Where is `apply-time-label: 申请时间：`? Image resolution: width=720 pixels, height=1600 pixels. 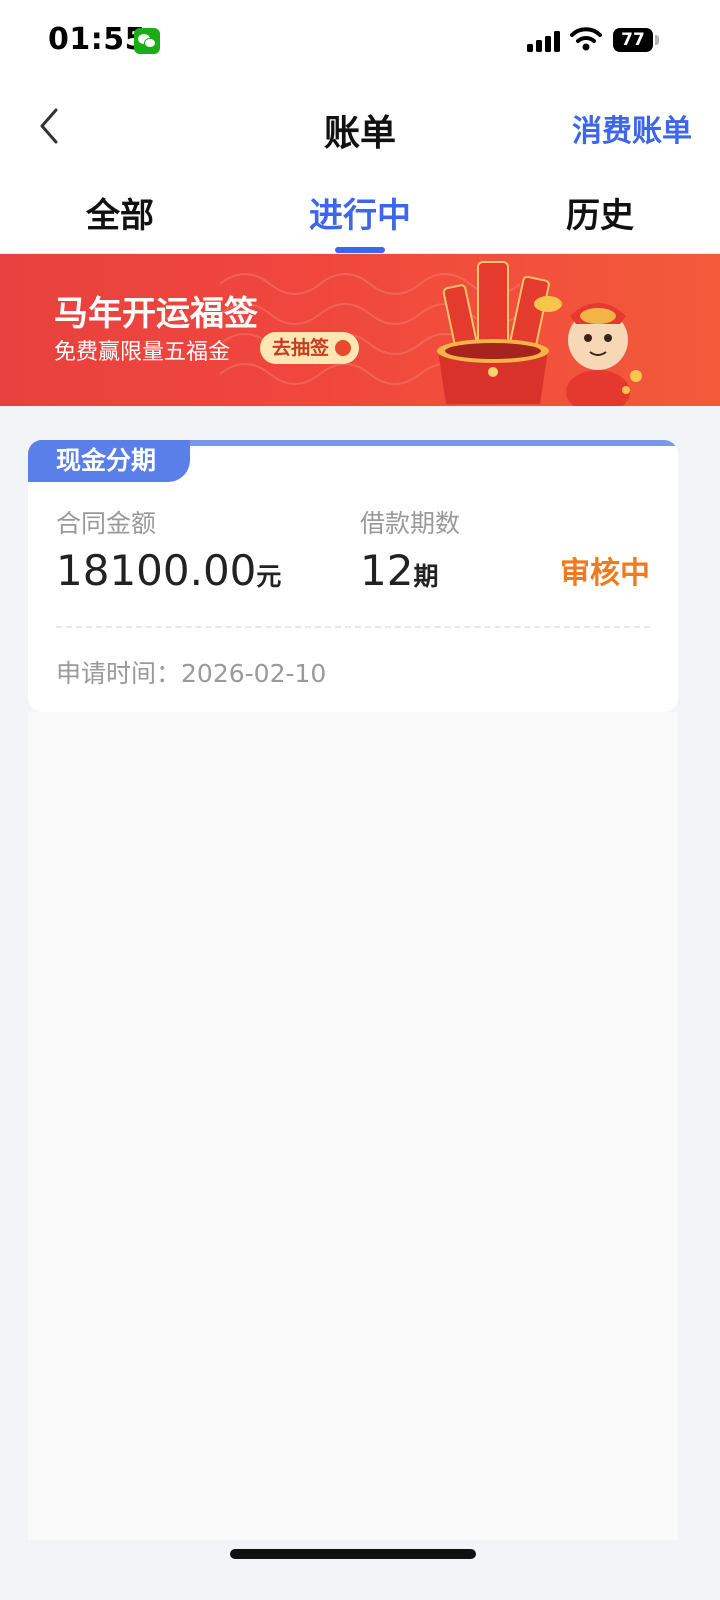 apply-time-label: 申请时间： is located at coordinates (119, 673).